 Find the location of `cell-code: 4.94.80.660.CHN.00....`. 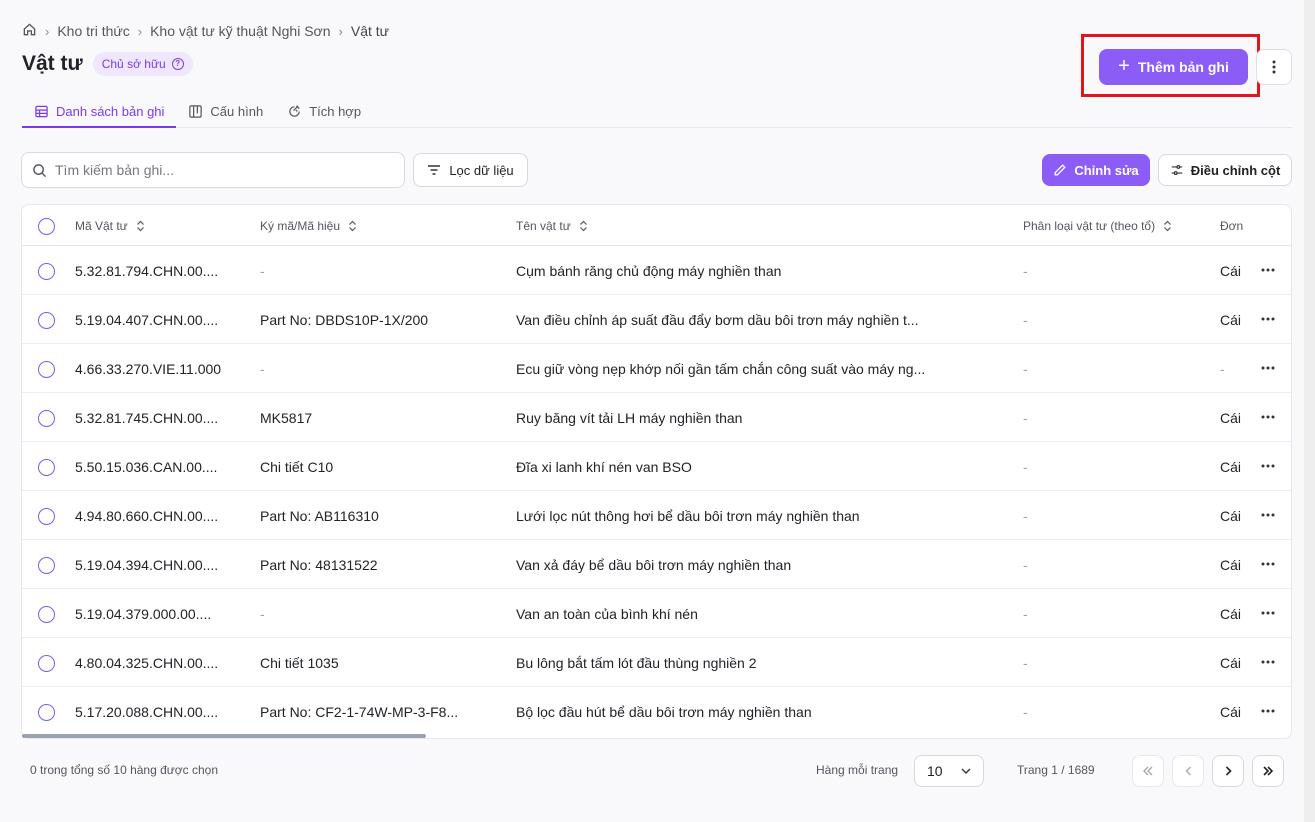

cell-code: 4.94.80.660.CHN.00.... is located at coordinates (147, 515).